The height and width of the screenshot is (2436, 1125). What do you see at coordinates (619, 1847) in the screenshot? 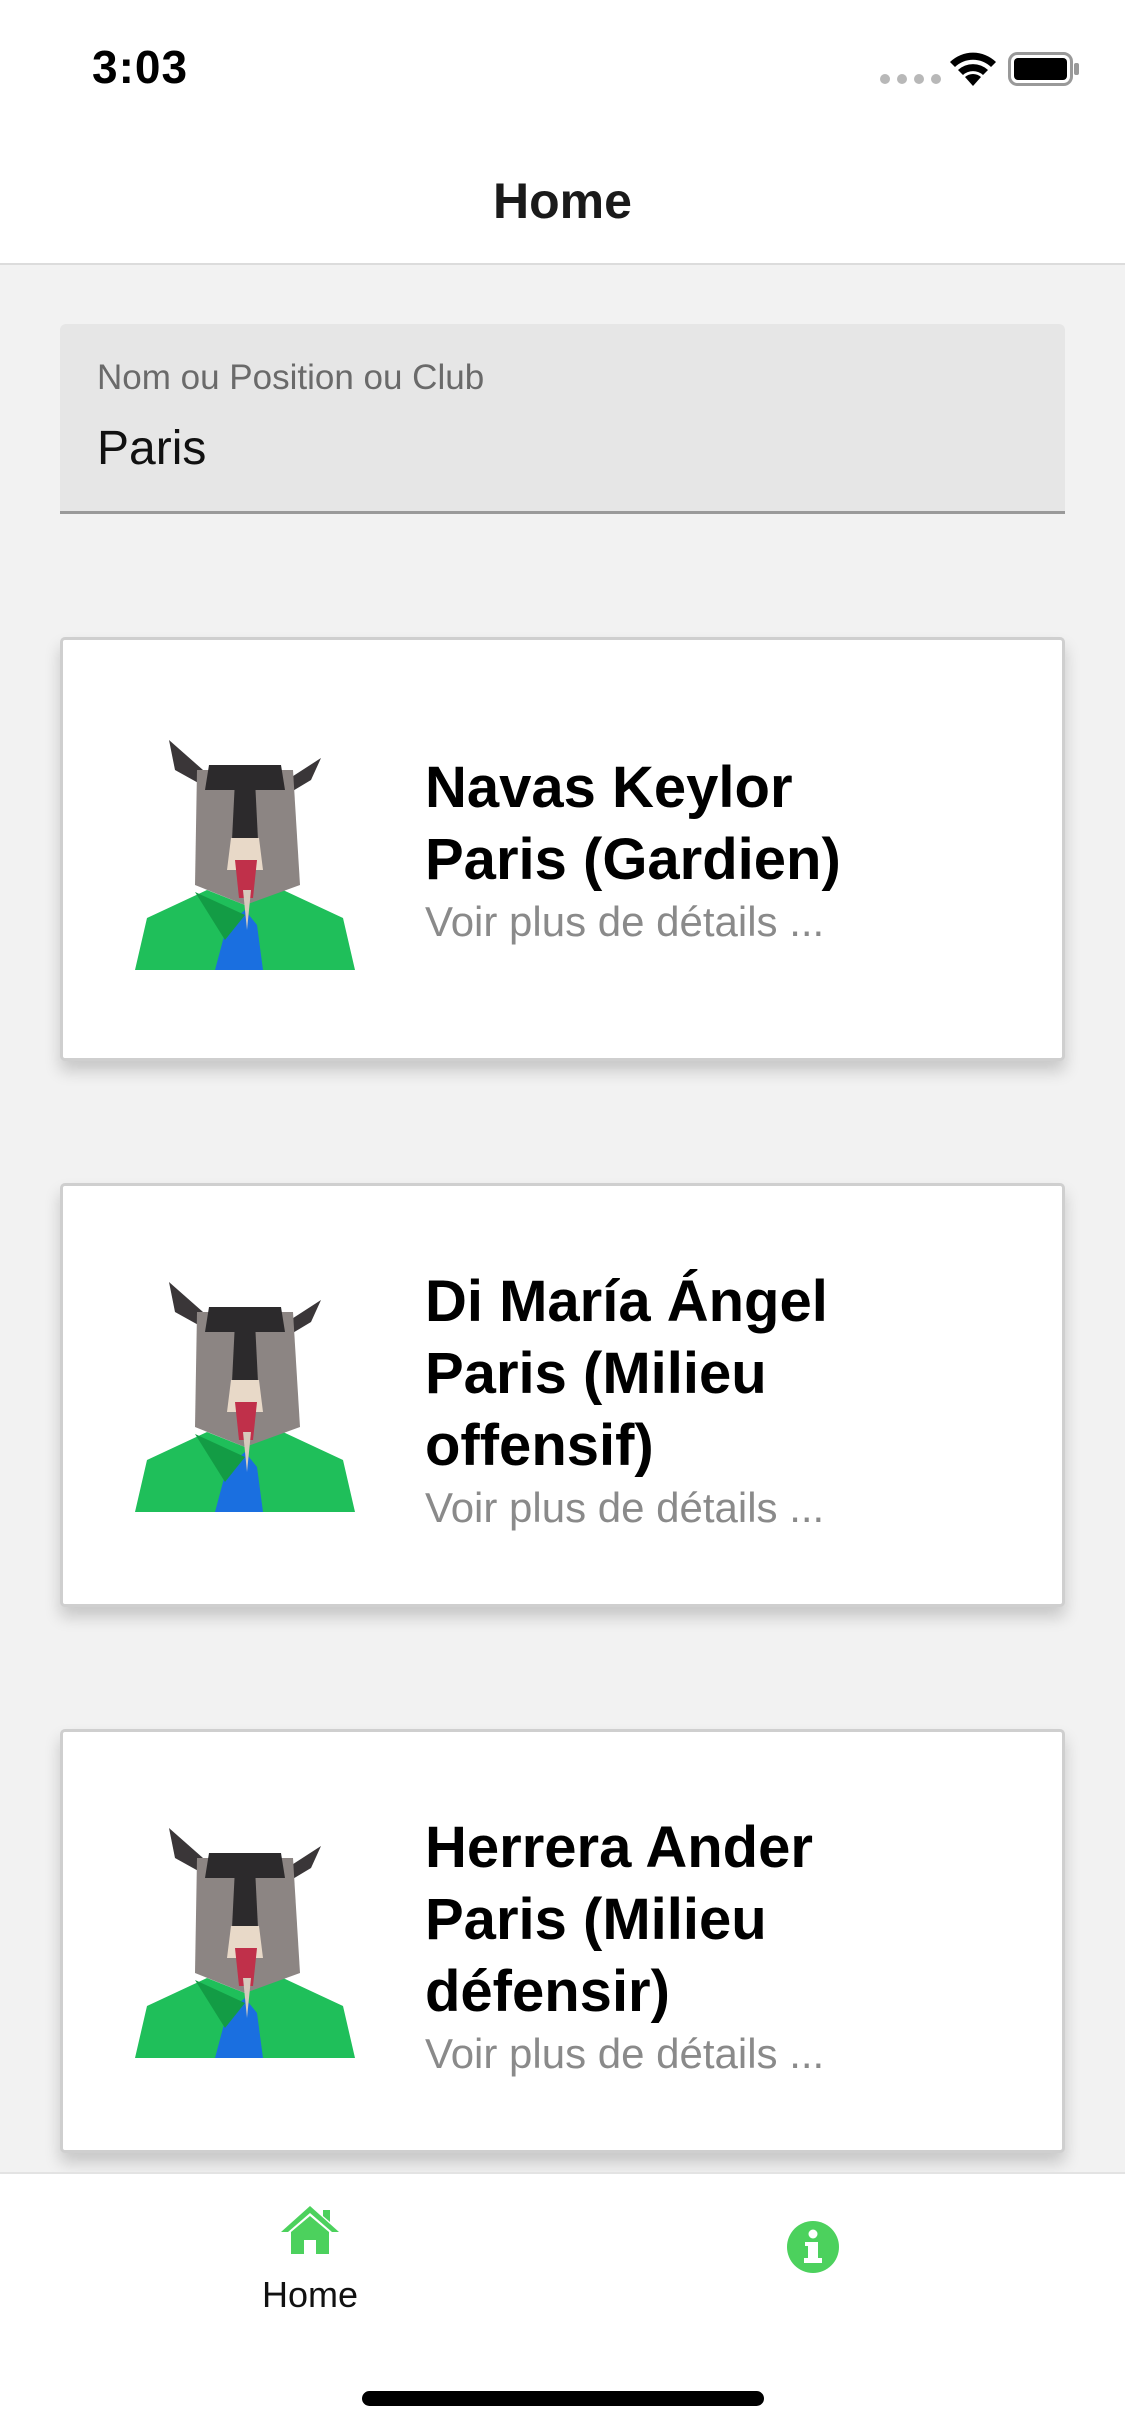
I see `player-name: Herrera Ander` at bounding box center [619, 1847].